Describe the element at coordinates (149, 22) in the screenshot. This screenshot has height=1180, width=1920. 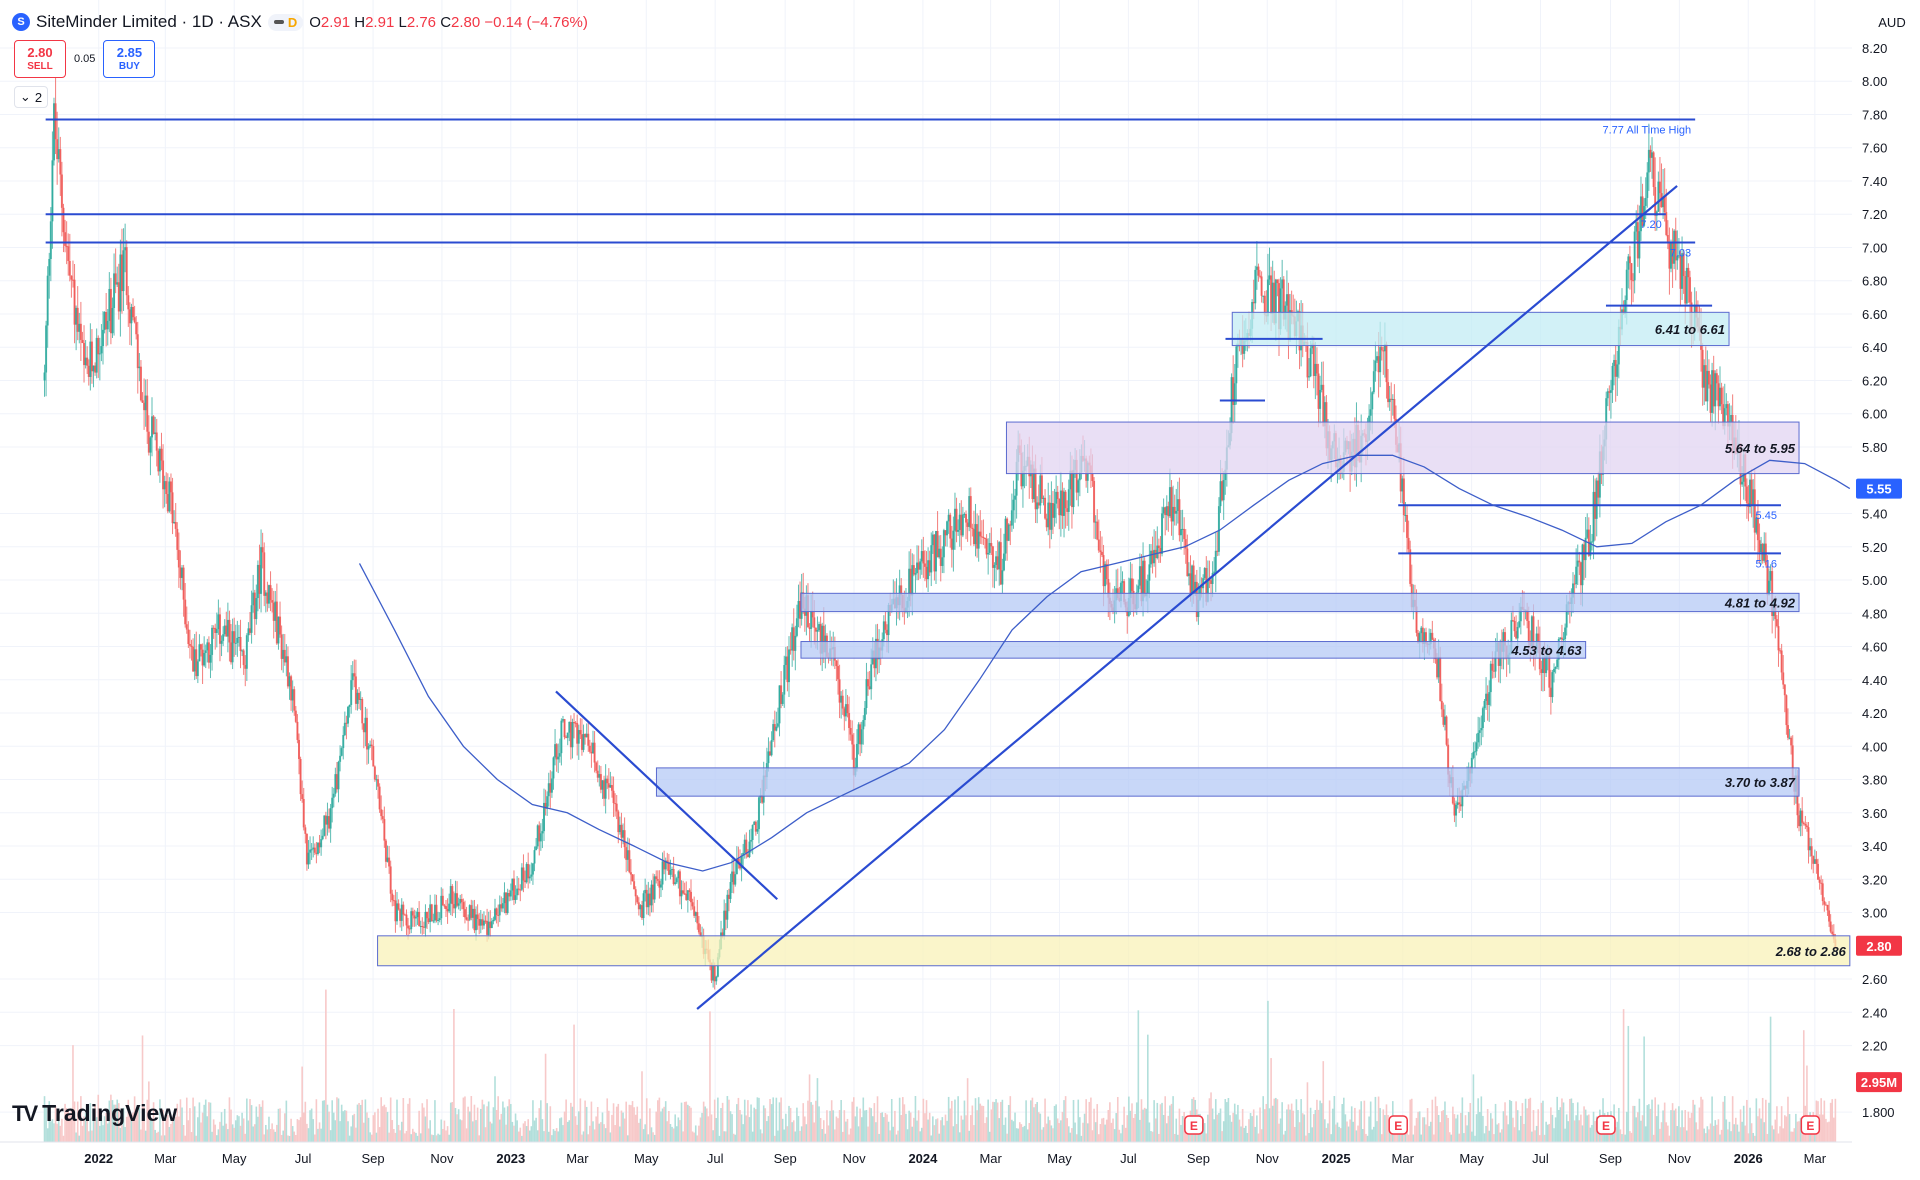
I see `symbol-title: SiteMinder Limited · 1D · ASX` at that location.